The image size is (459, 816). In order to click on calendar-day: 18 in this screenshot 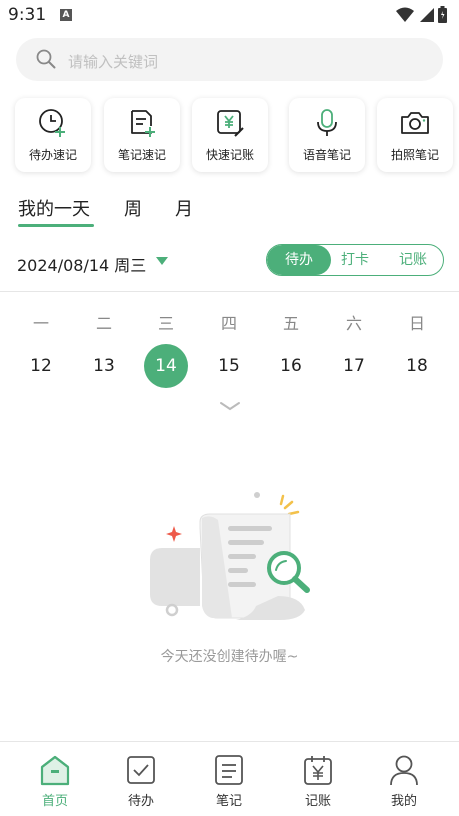, I will do `click(417, 366)`.